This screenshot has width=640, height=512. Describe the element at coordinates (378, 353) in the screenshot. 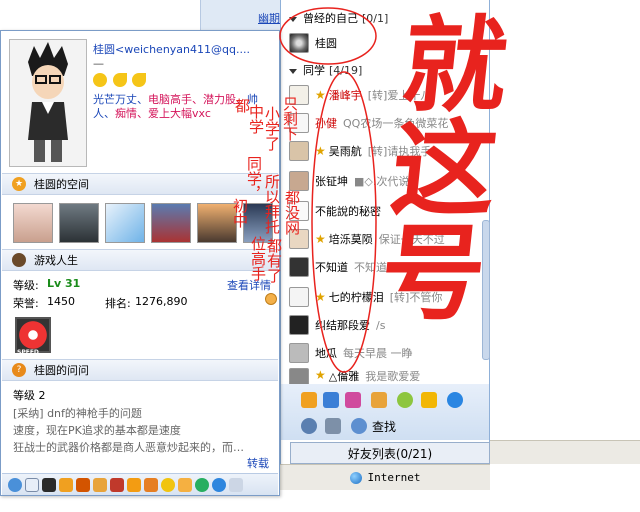

I see `friend-signature: 每天早晨 一睁` at that location.